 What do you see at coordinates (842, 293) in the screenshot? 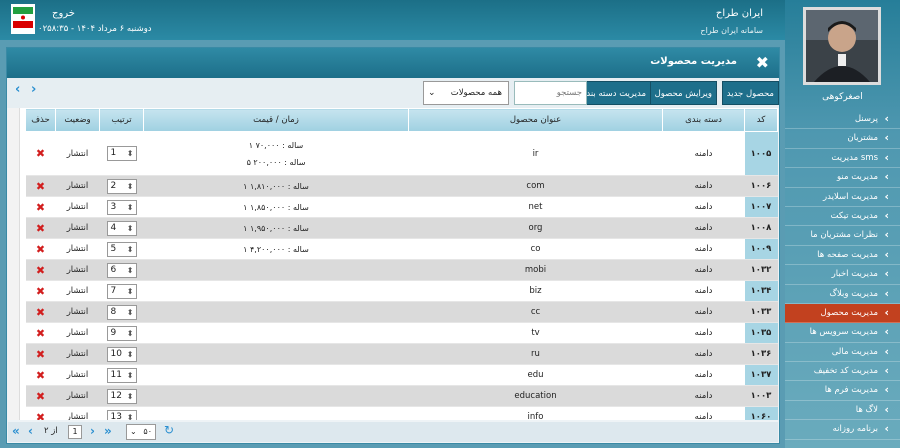
I see `sidebar-item: مدیریت وبلاگ` at bounding box center [842, 293].